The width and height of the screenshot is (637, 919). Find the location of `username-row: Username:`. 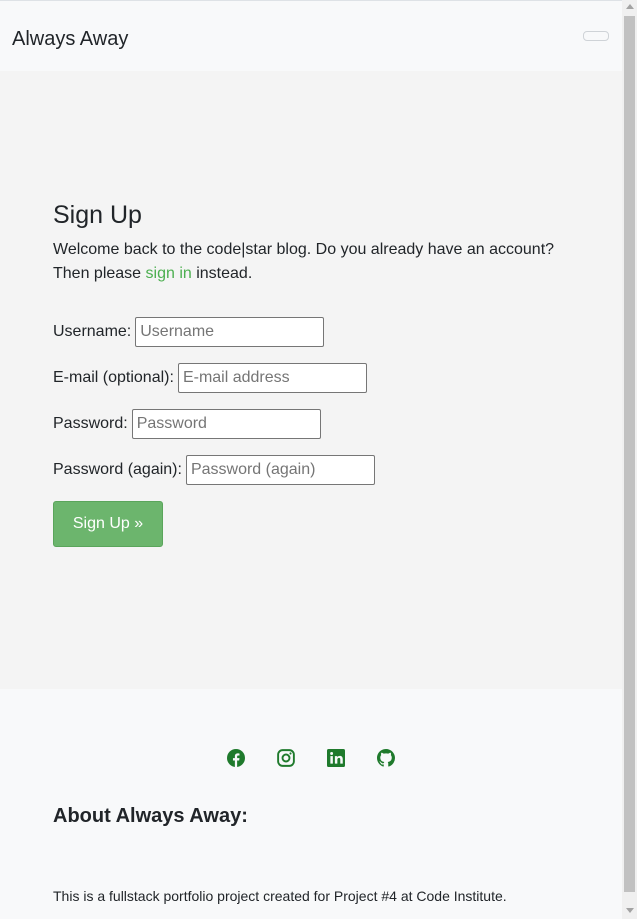

username-row: Username: is located at coordinates (189, 332).